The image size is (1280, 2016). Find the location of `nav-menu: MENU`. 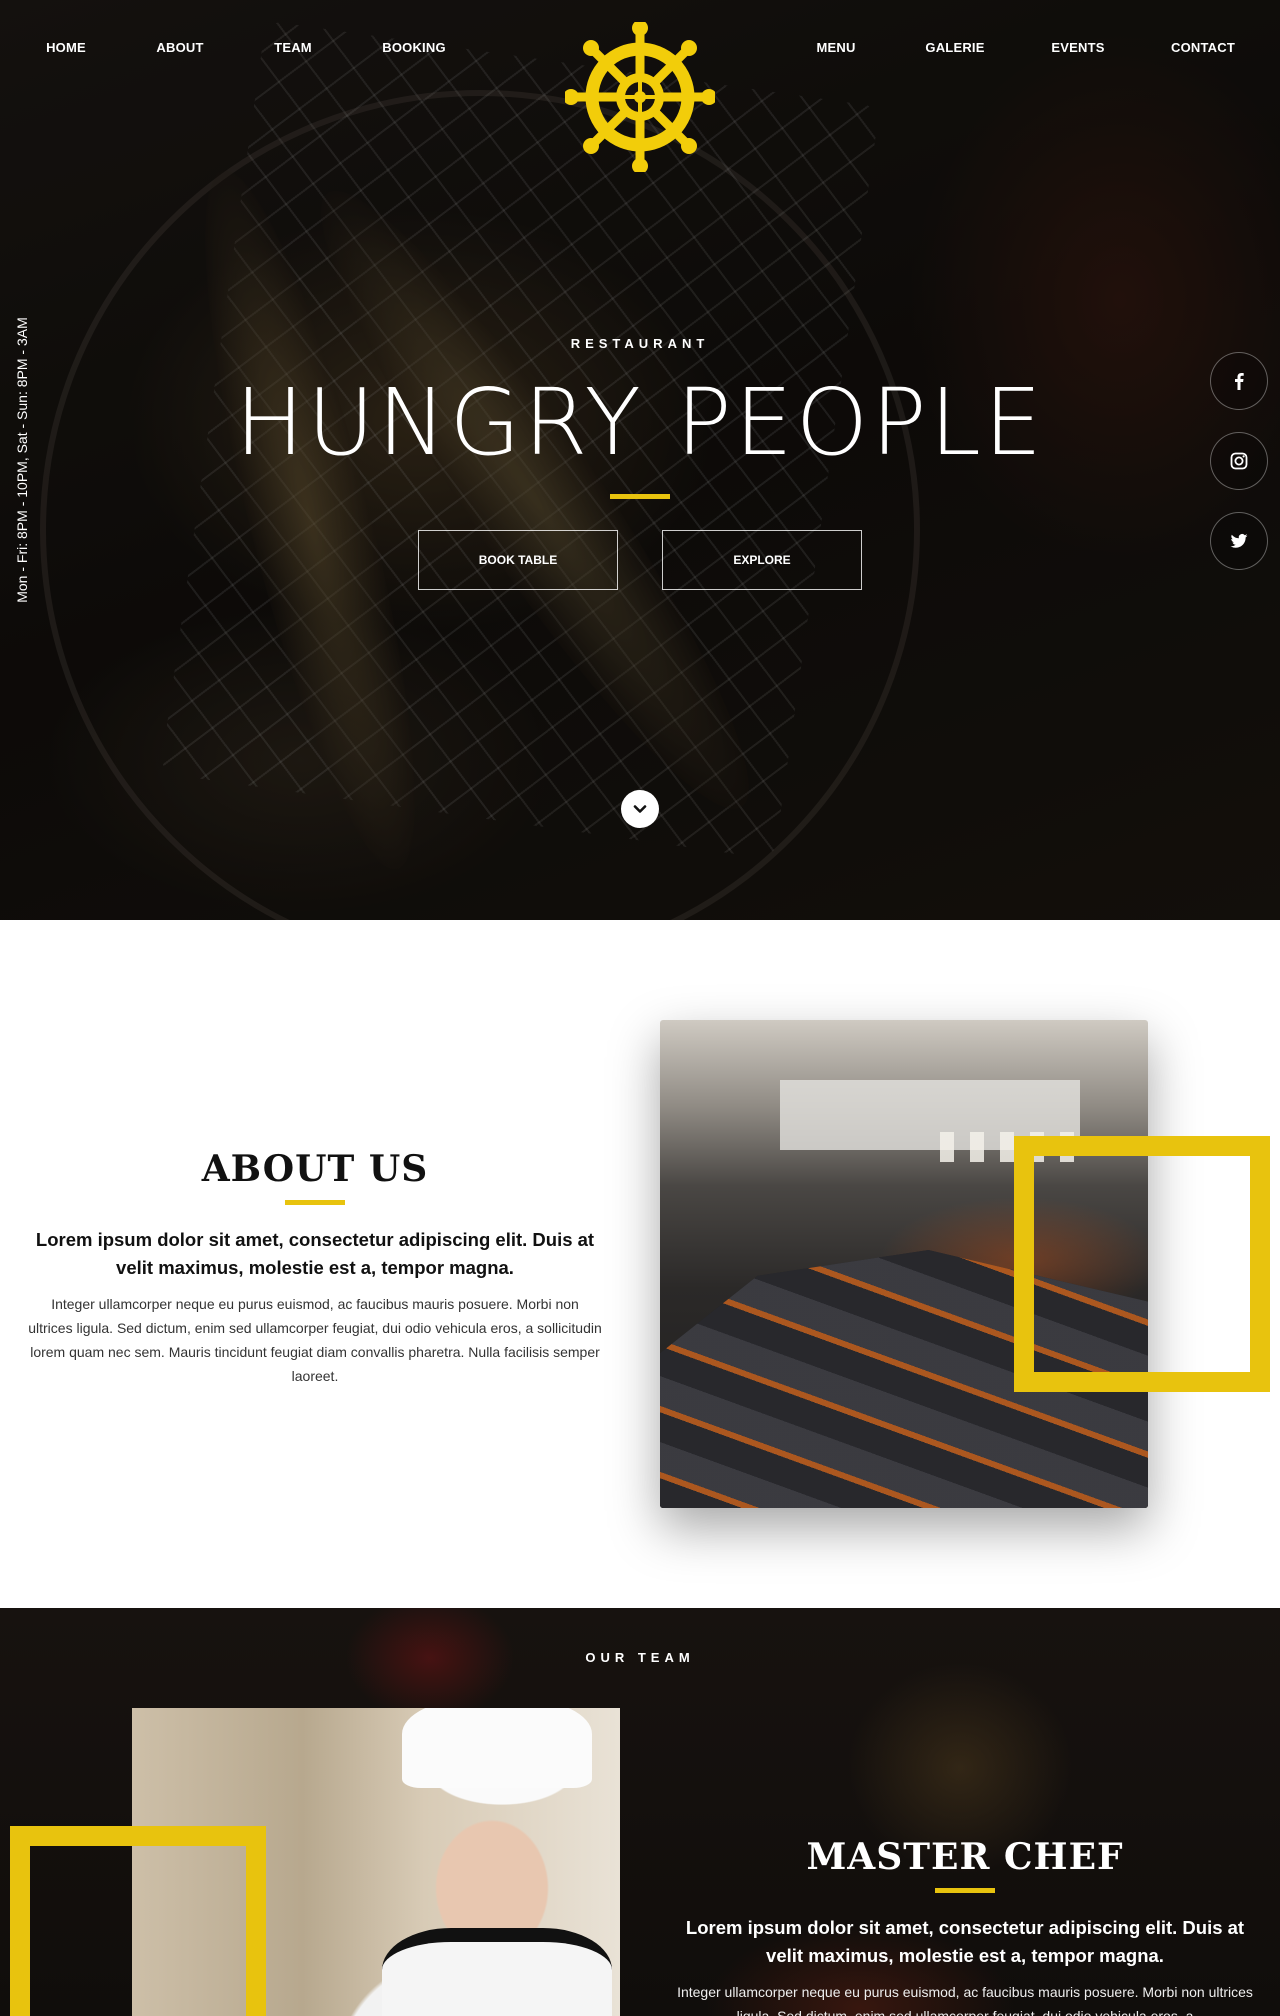

nav-menu: MENU is located at coordinates (835, 47).